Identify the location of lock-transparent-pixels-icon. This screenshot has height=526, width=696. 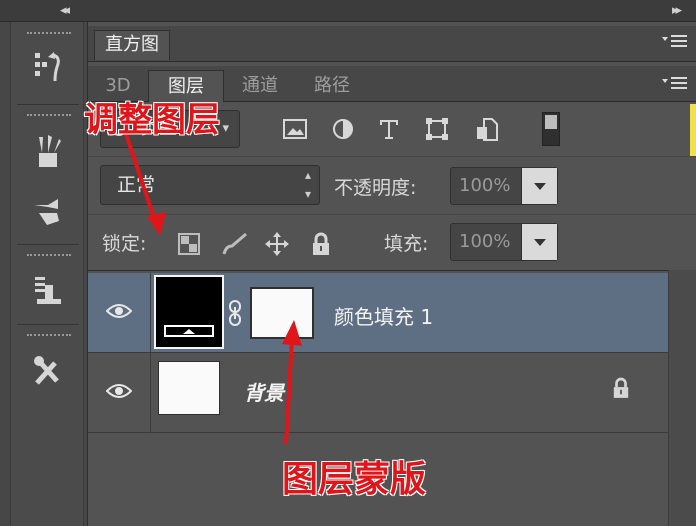
(189, 244).